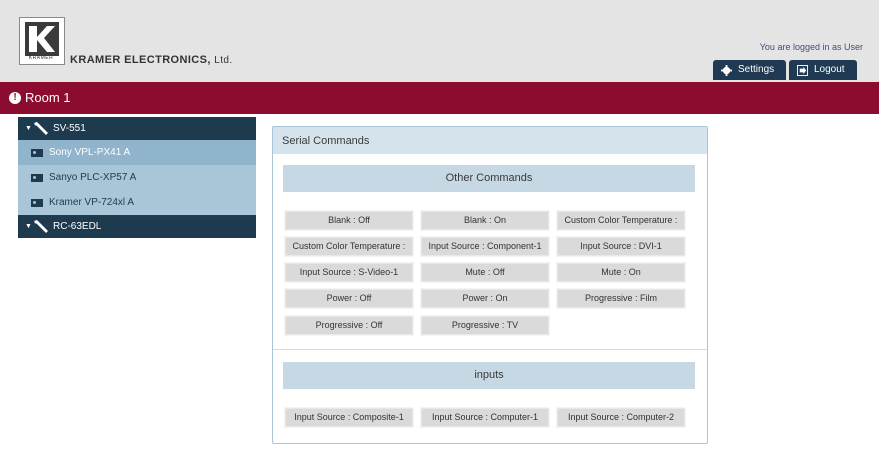 The image size is (879, 465). I want to click on sidebar-group-sv-551: ▼ SV-551, so click(137, 128).